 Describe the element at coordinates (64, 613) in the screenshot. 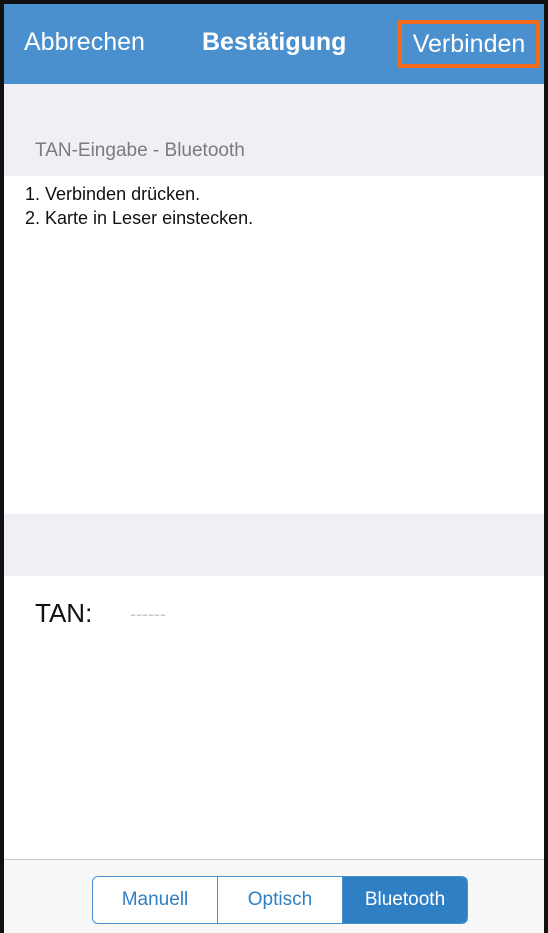

I see `tan-label: TAN:` at that location.